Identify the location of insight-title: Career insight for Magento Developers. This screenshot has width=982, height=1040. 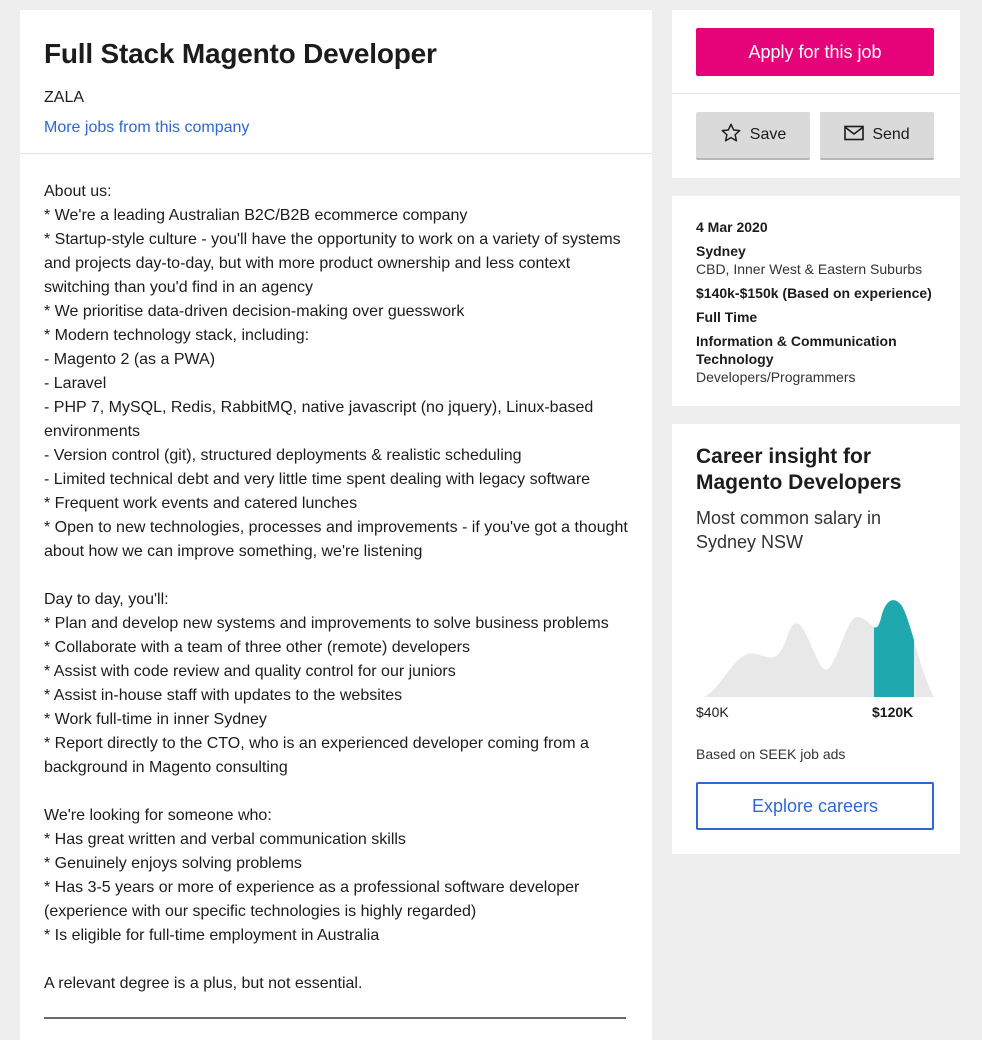
(799, 469).